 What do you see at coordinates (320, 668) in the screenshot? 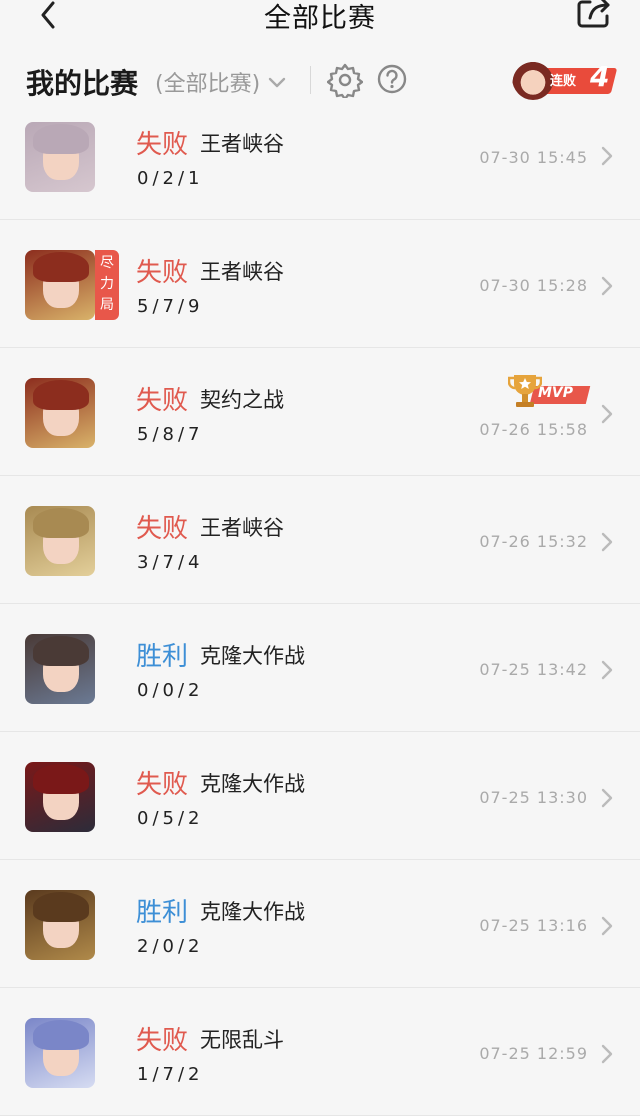
I see `match-row: 胜利 克隆大作战 0/0/2 07-25 13:42` at bounding box center [320, 668].